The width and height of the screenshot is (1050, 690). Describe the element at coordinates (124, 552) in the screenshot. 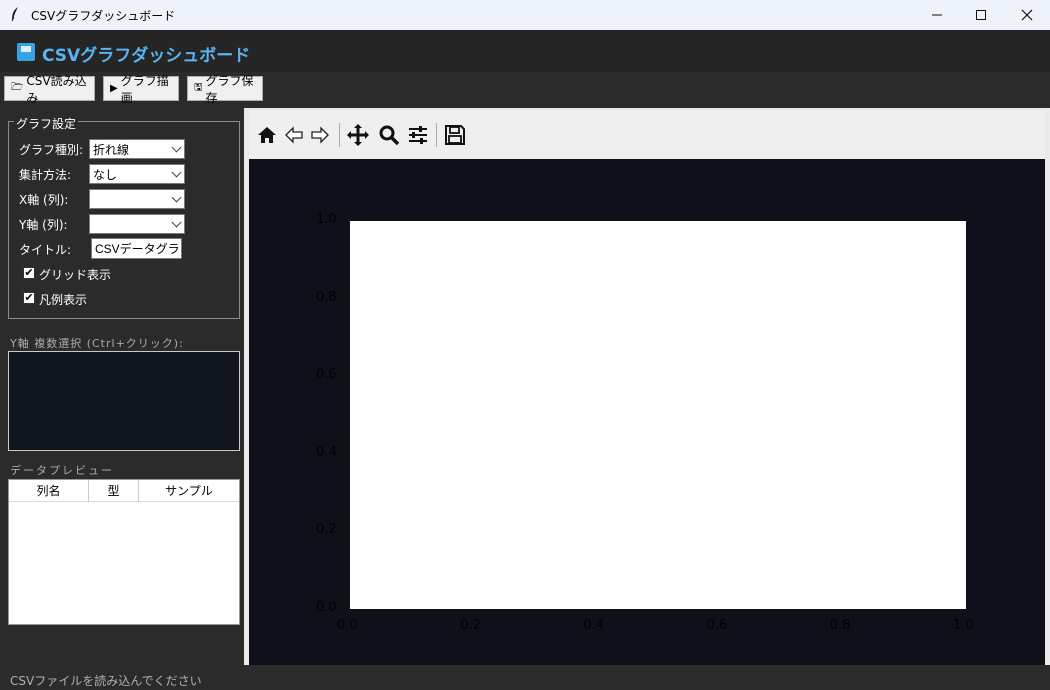

I see `data-preview-table: 列名 型 サンプル` at that location.